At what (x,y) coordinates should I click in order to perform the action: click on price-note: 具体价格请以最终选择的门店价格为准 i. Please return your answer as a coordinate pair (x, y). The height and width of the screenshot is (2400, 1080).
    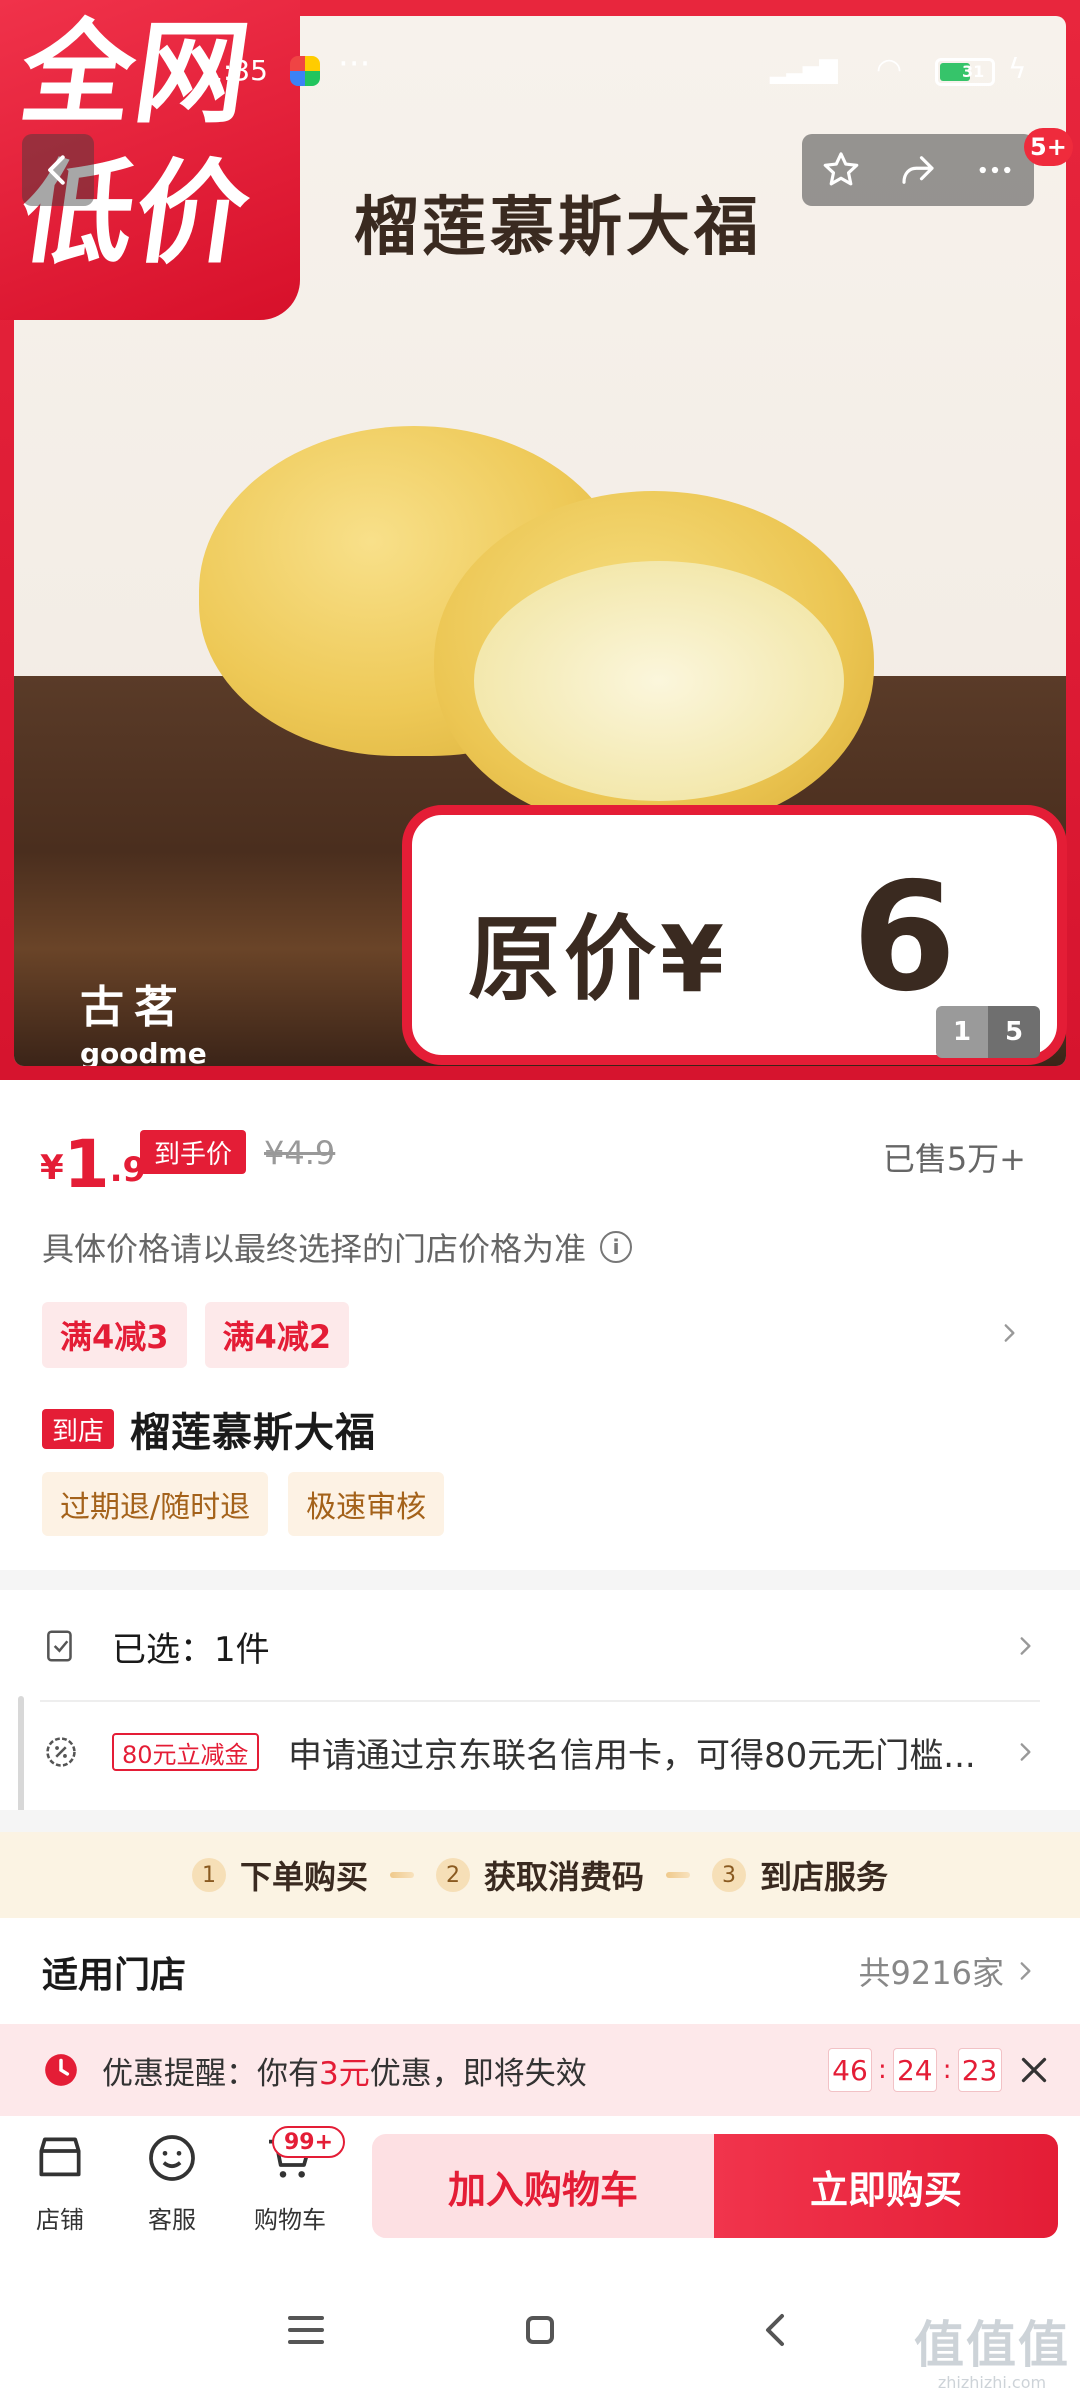
    Looking at the image, I should click on (337, 1247).